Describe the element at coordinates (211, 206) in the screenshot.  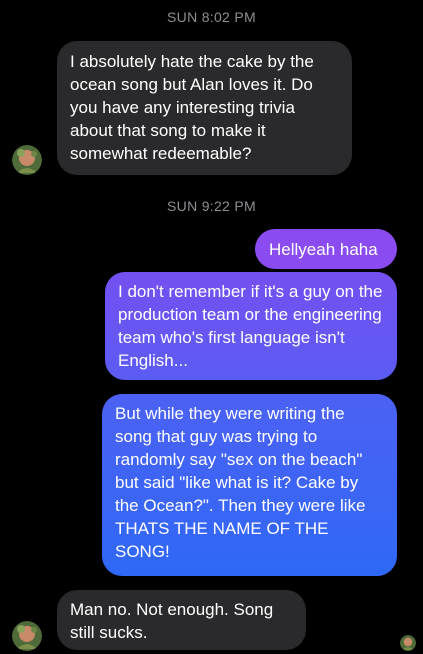
I see `timestamp-2: SUN 9:22 PM` at that location.